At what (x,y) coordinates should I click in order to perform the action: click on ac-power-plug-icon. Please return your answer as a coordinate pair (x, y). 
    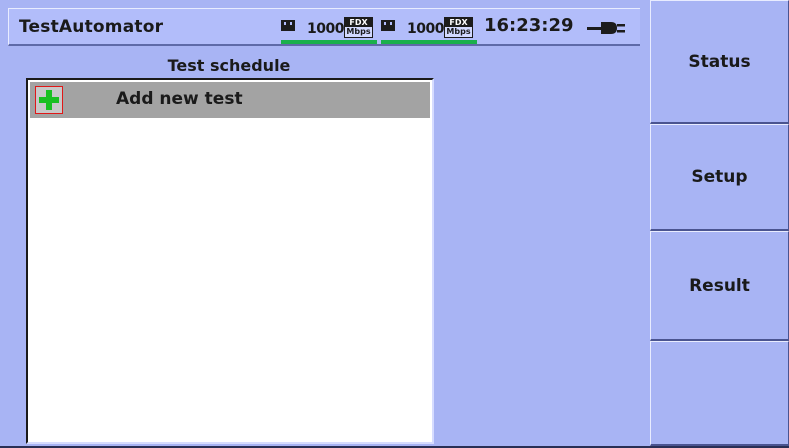
    Looking at the image, I should click on (606, 28).